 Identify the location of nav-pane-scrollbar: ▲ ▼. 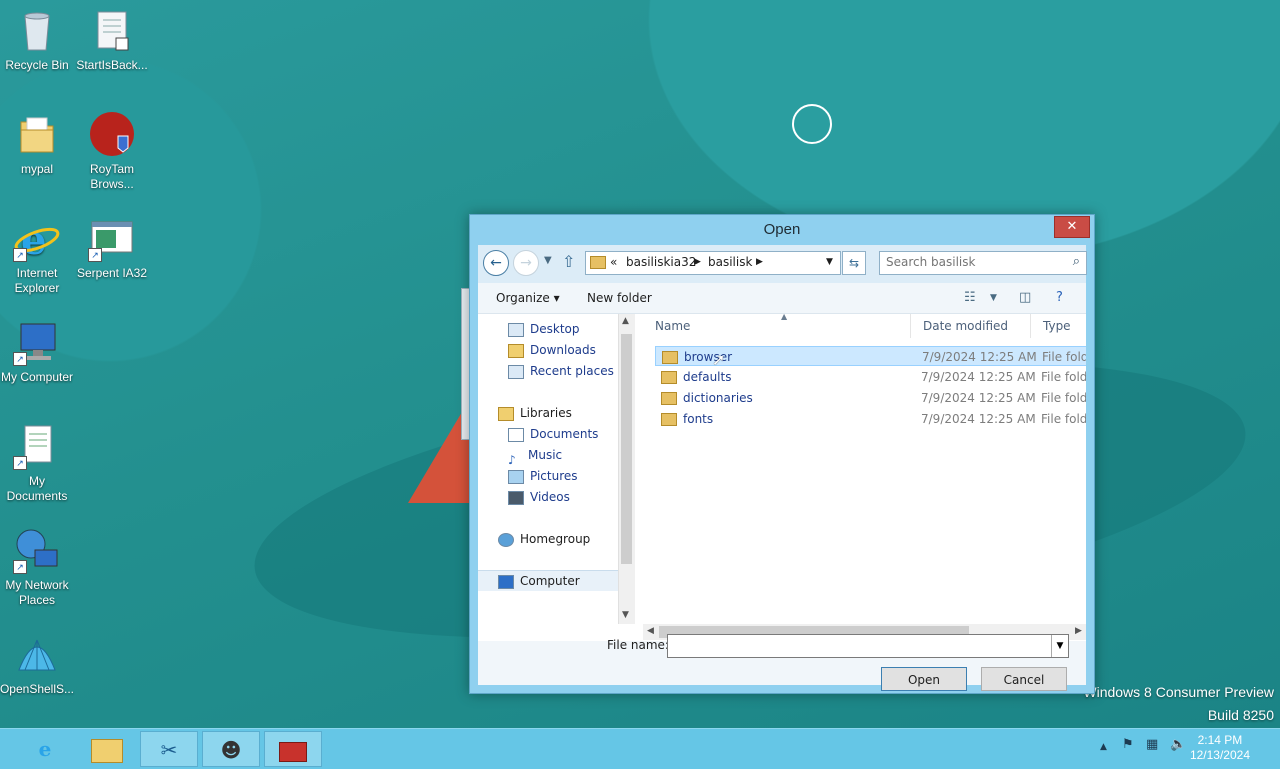
(626, 469).